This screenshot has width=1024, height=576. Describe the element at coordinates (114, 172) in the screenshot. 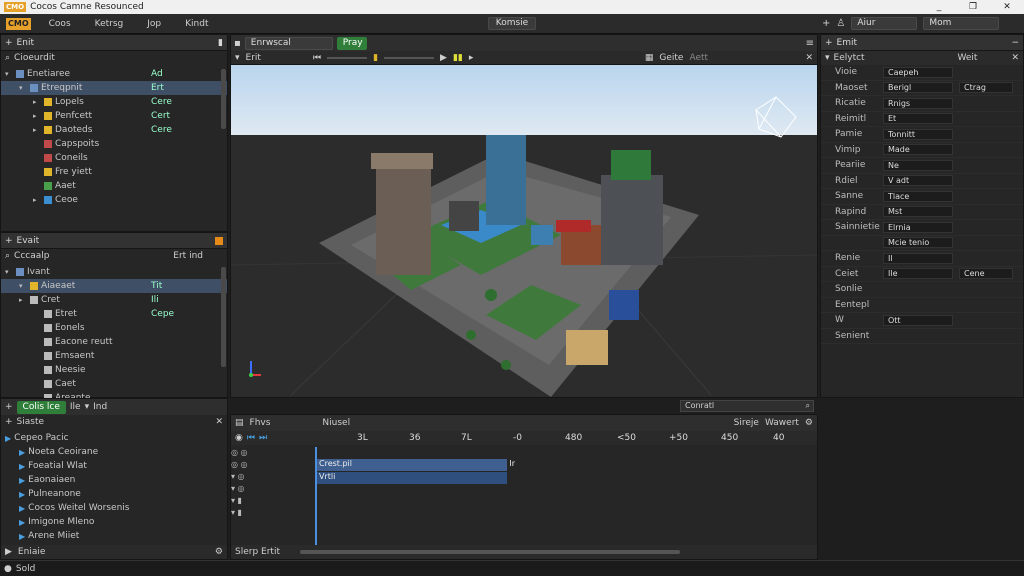

I see `tree-item: Fre yiett` at that location.